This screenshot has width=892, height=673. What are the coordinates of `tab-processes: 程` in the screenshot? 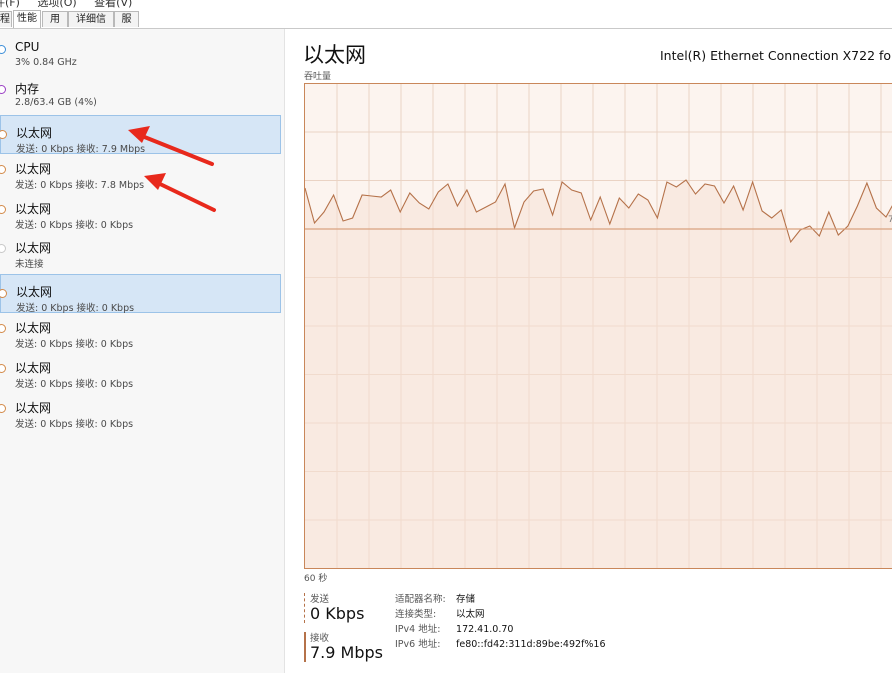 It's located at (6, 19).